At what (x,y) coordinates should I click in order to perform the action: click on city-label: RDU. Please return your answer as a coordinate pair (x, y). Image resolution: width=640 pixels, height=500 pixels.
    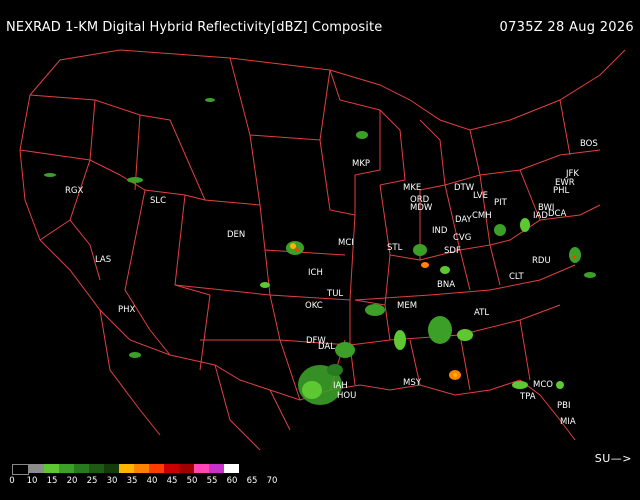
    Looking at the image, I should click on (541, 261).